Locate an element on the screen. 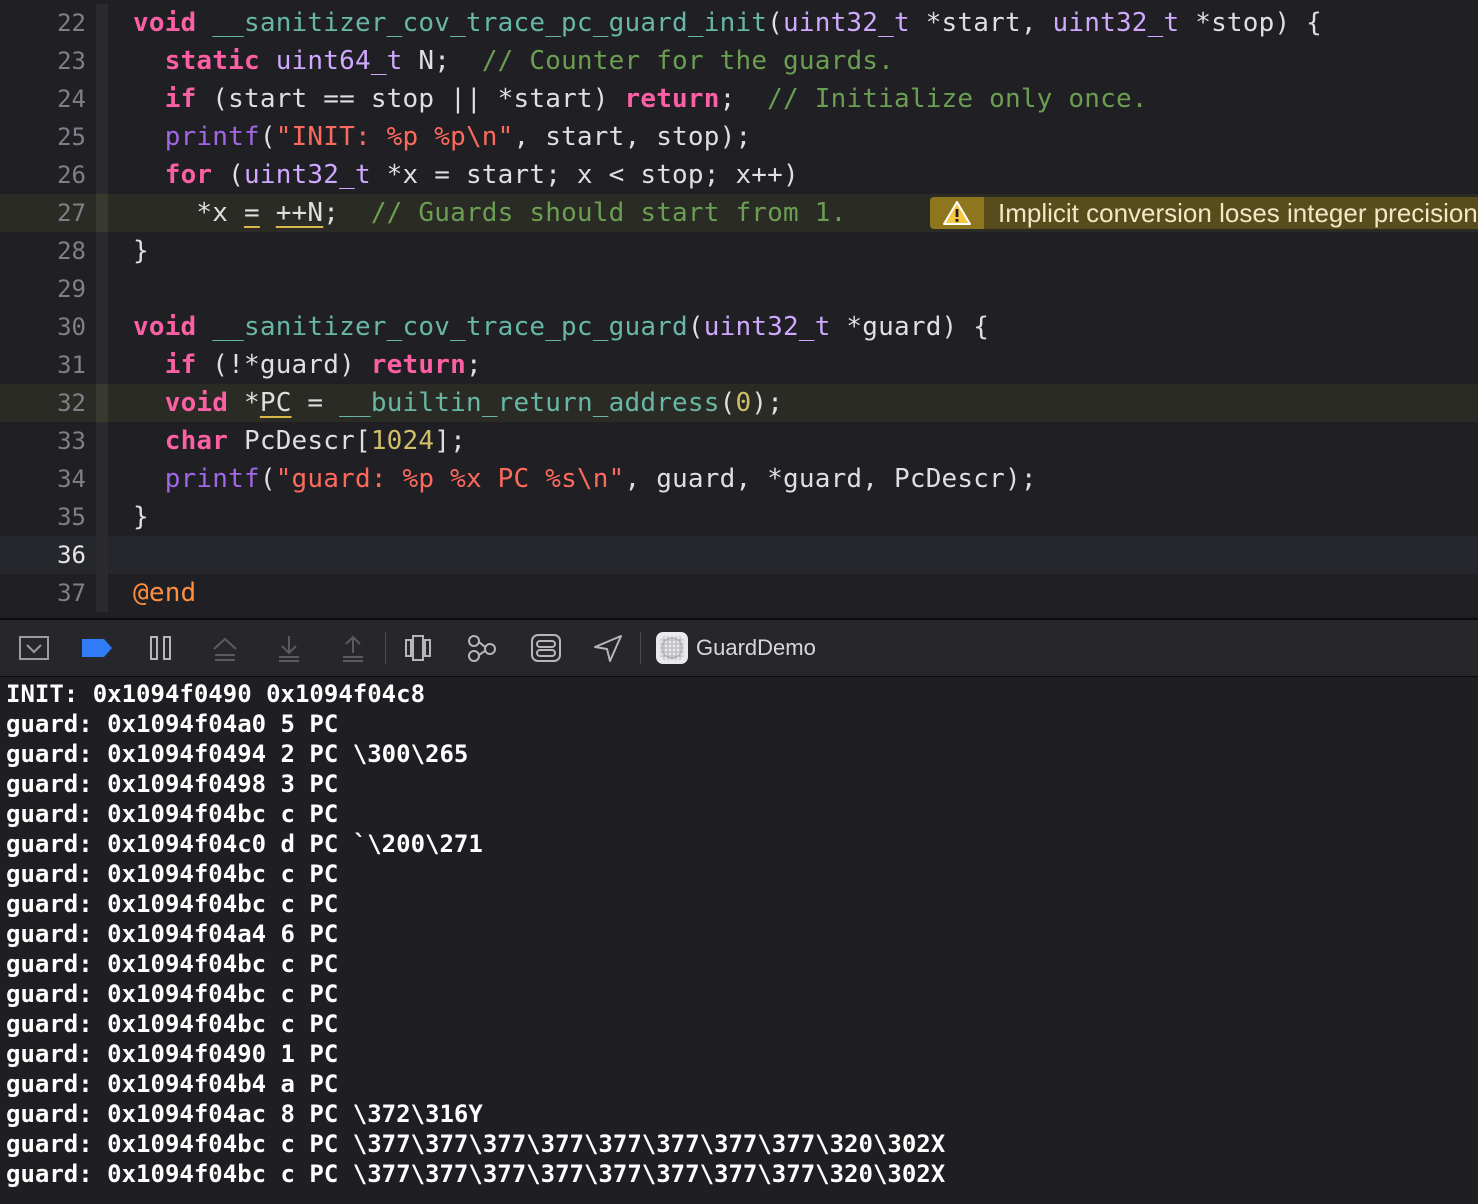  code-token: __builtin_return_address is located at coordinates (529, 403).